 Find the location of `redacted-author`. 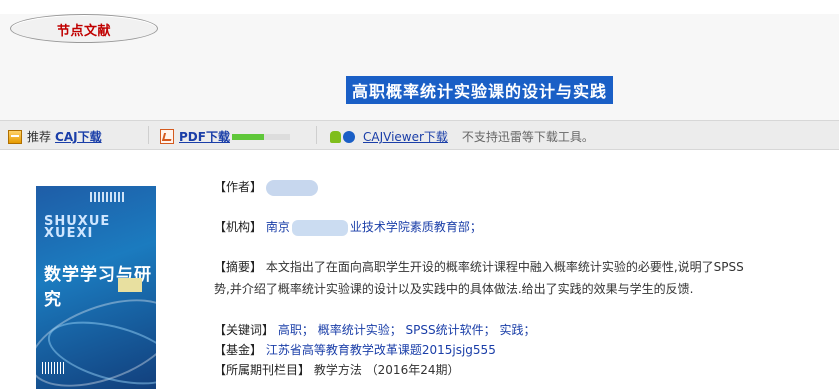

redacted-author is located at coordinates (292, 187).